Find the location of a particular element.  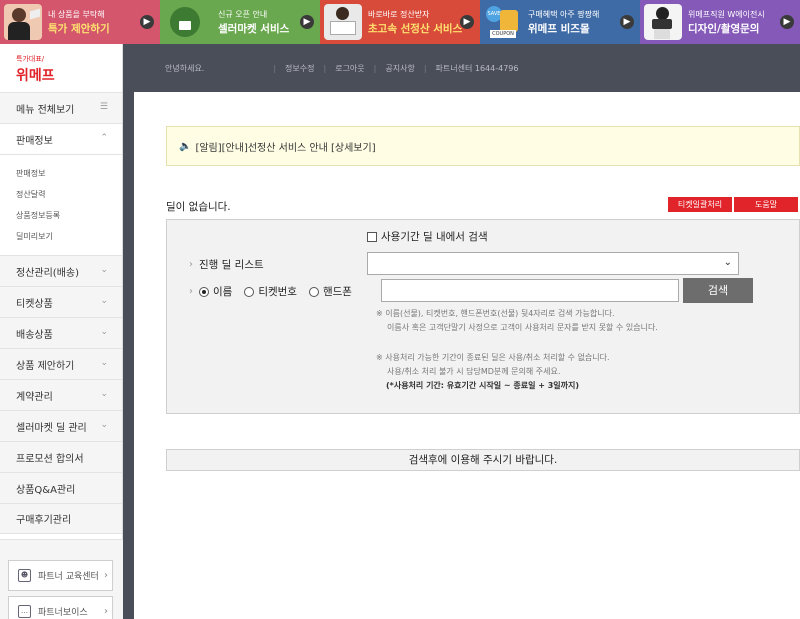

speaker-icon: 🔈 is located at coordinates (185, 146).